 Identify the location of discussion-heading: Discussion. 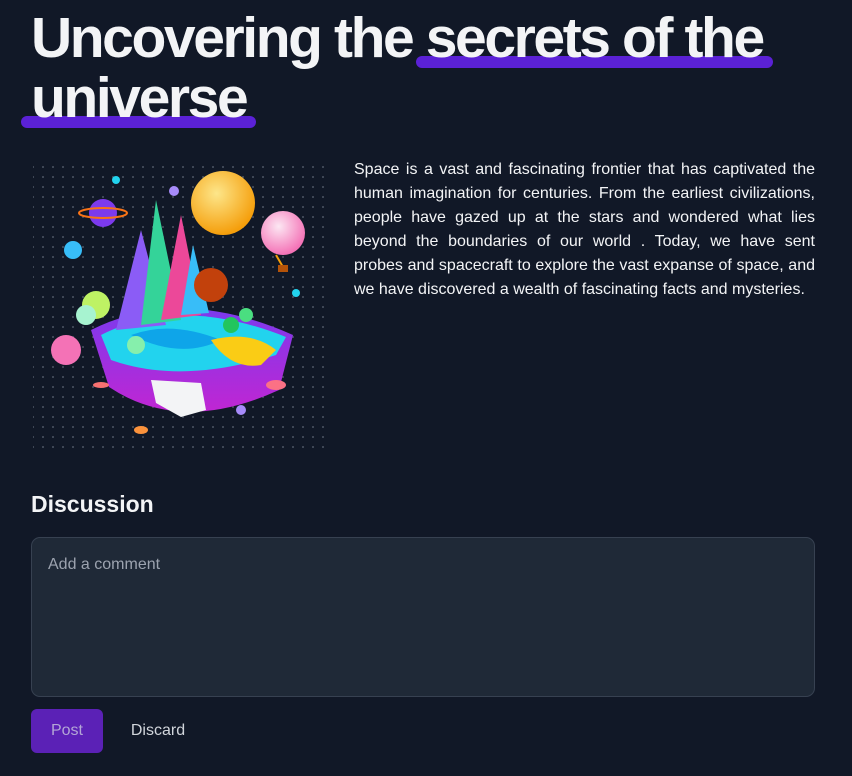
(92, 504).